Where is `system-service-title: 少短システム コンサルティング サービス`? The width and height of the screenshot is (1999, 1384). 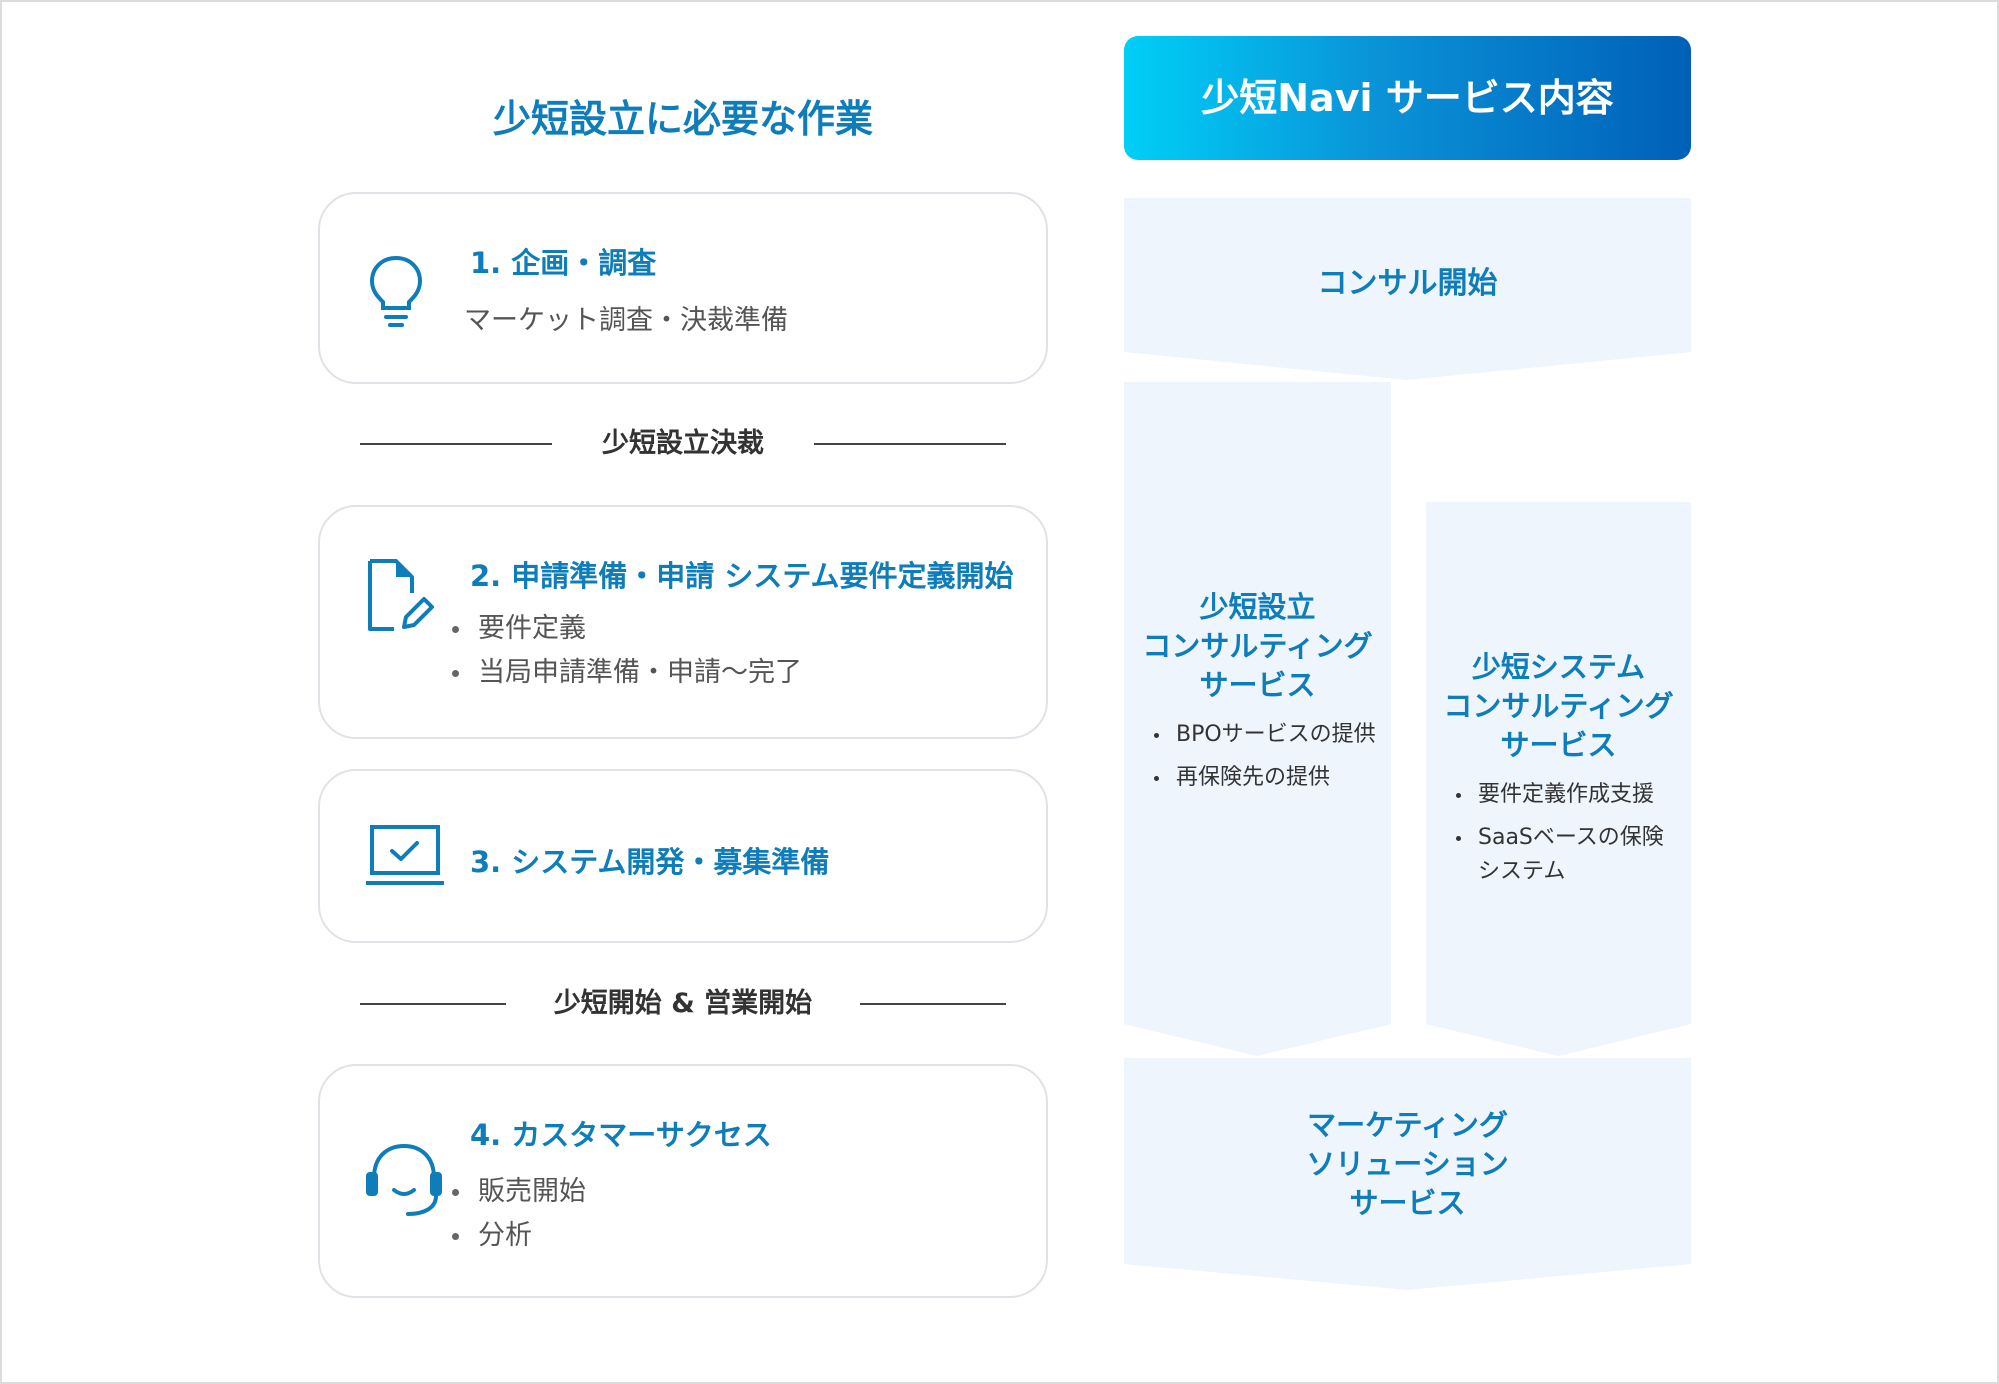 system-service-title: 少短システム コンサルティング サービス is located at coordinates (1558, 706).